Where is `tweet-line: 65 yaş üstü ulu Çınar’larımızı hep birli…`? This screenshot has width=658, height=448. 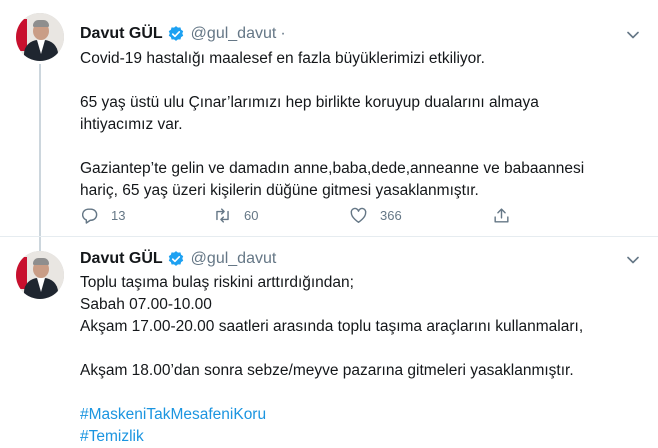 tweet-line: 65 yaş üstü ulu Çınar’larımızı hep birli… is located at coordinates (309, 102).